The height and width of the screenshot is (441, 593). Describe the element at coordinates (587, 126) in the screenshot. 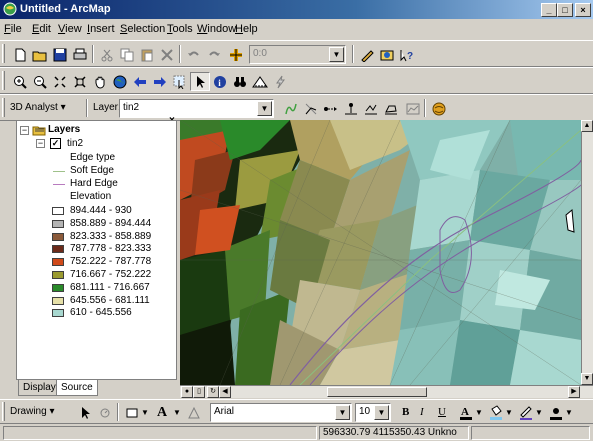

I see `scroll-up-arrow-icon: ▲` at that location.